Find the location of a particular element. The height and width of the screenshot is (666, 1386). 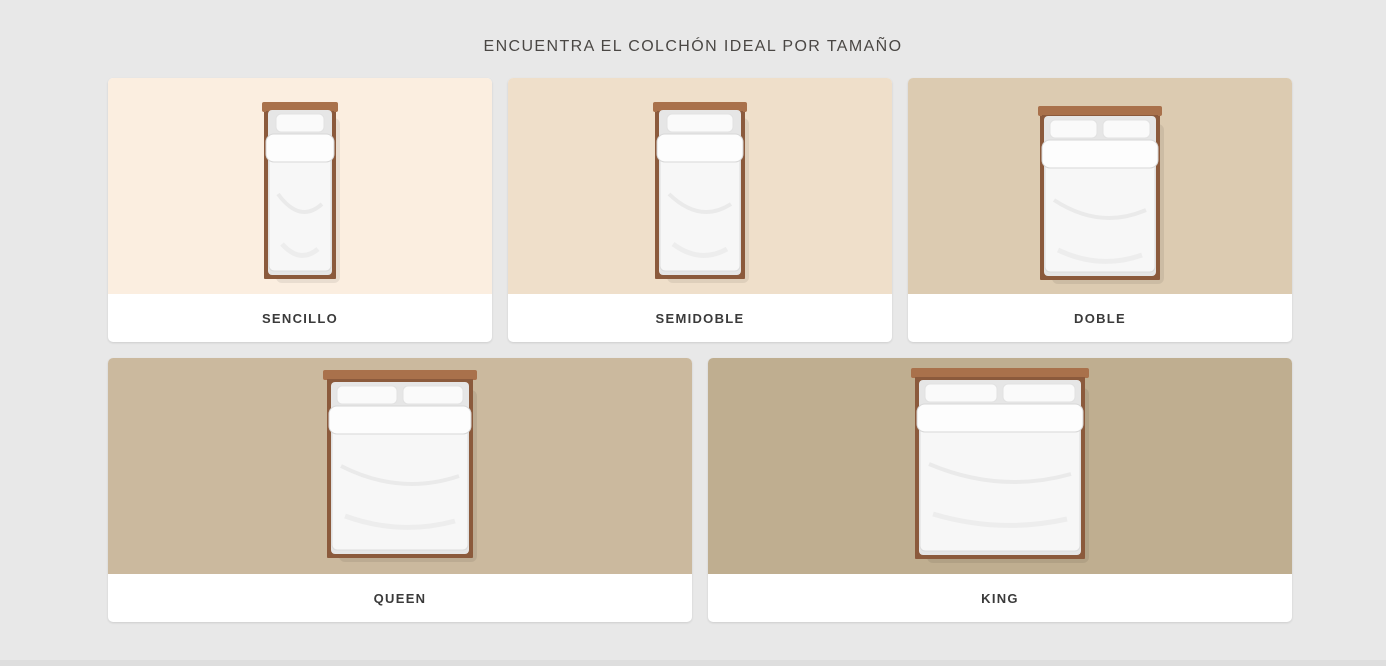

size-card-sencillo: SENCILLO is located at coordinates (300, 210).